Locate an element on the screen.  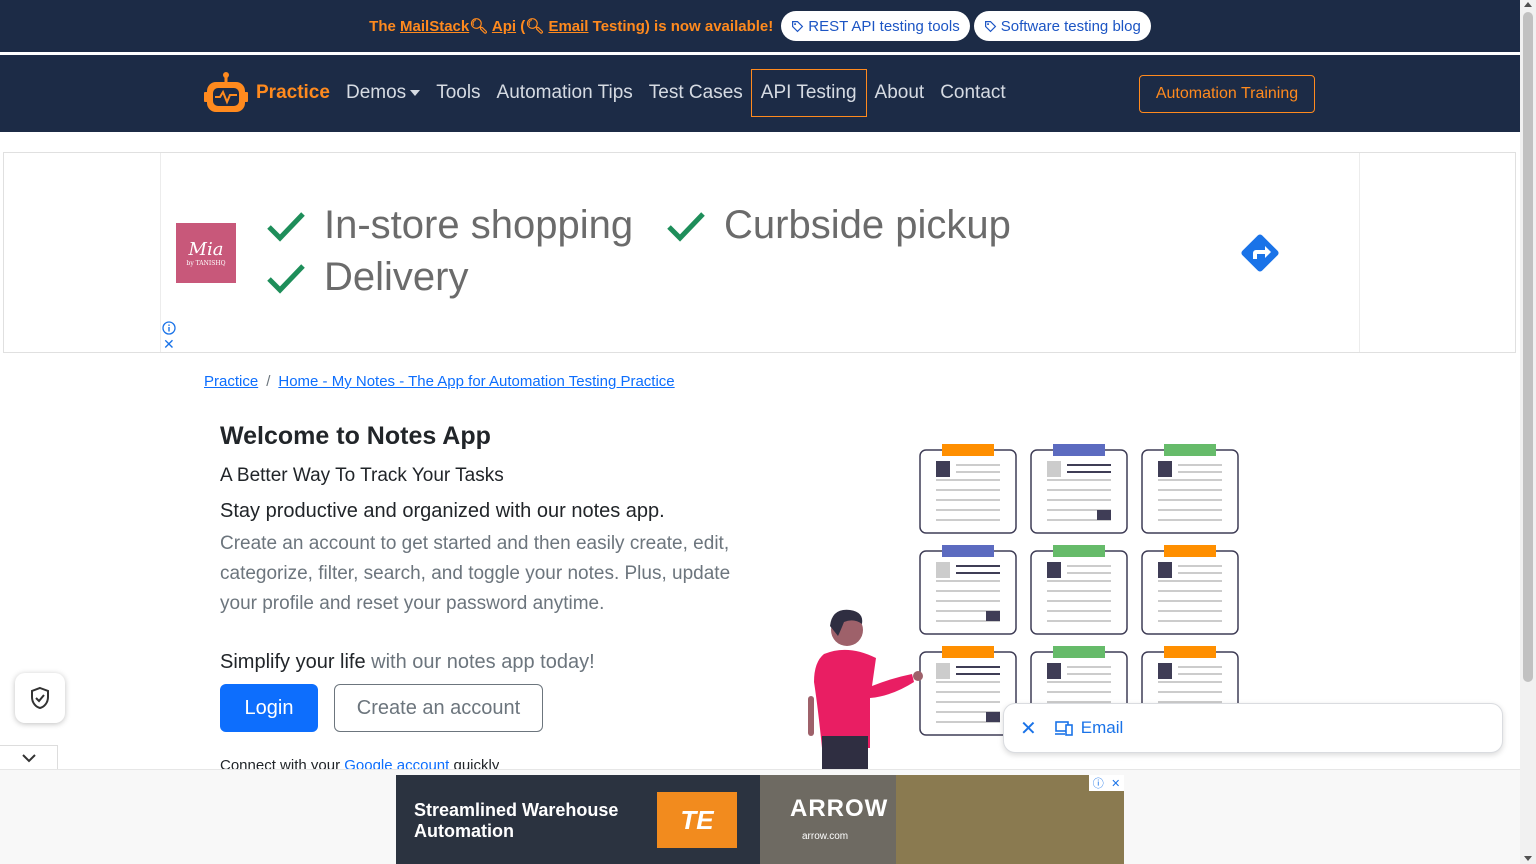
rest-api-tools-pill: REST API testing tools is located at coordinates (875, 26).